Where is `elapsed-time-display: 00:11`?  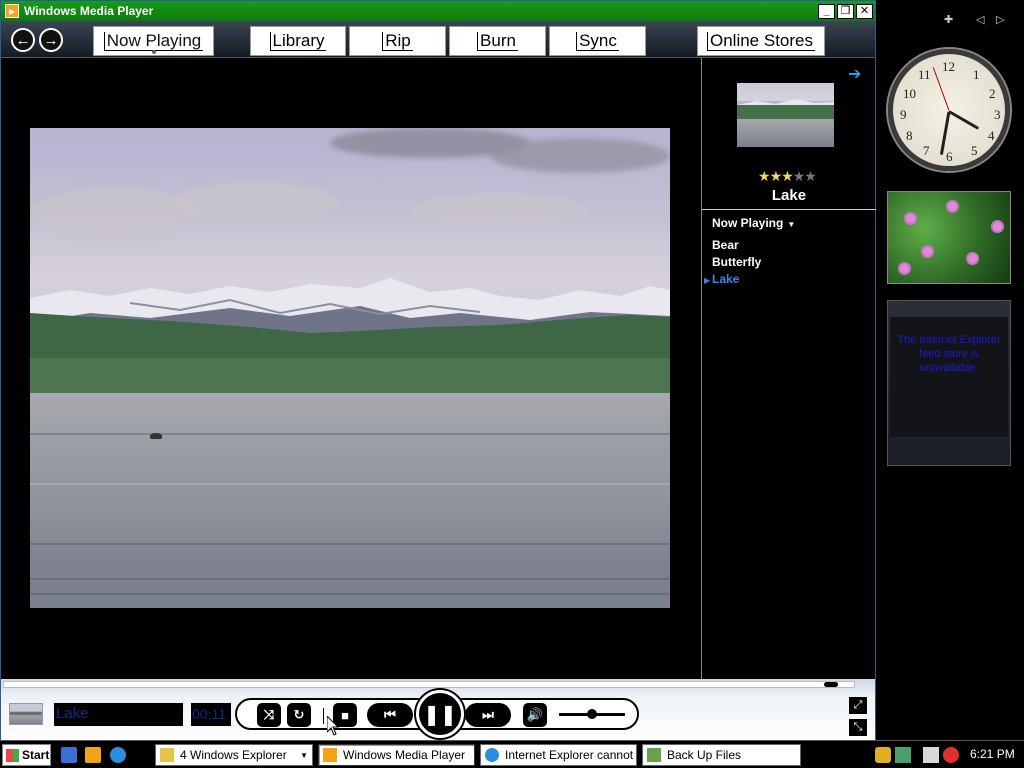 elapsed-time-display: 00:11 is located at coordinates (211, 714).